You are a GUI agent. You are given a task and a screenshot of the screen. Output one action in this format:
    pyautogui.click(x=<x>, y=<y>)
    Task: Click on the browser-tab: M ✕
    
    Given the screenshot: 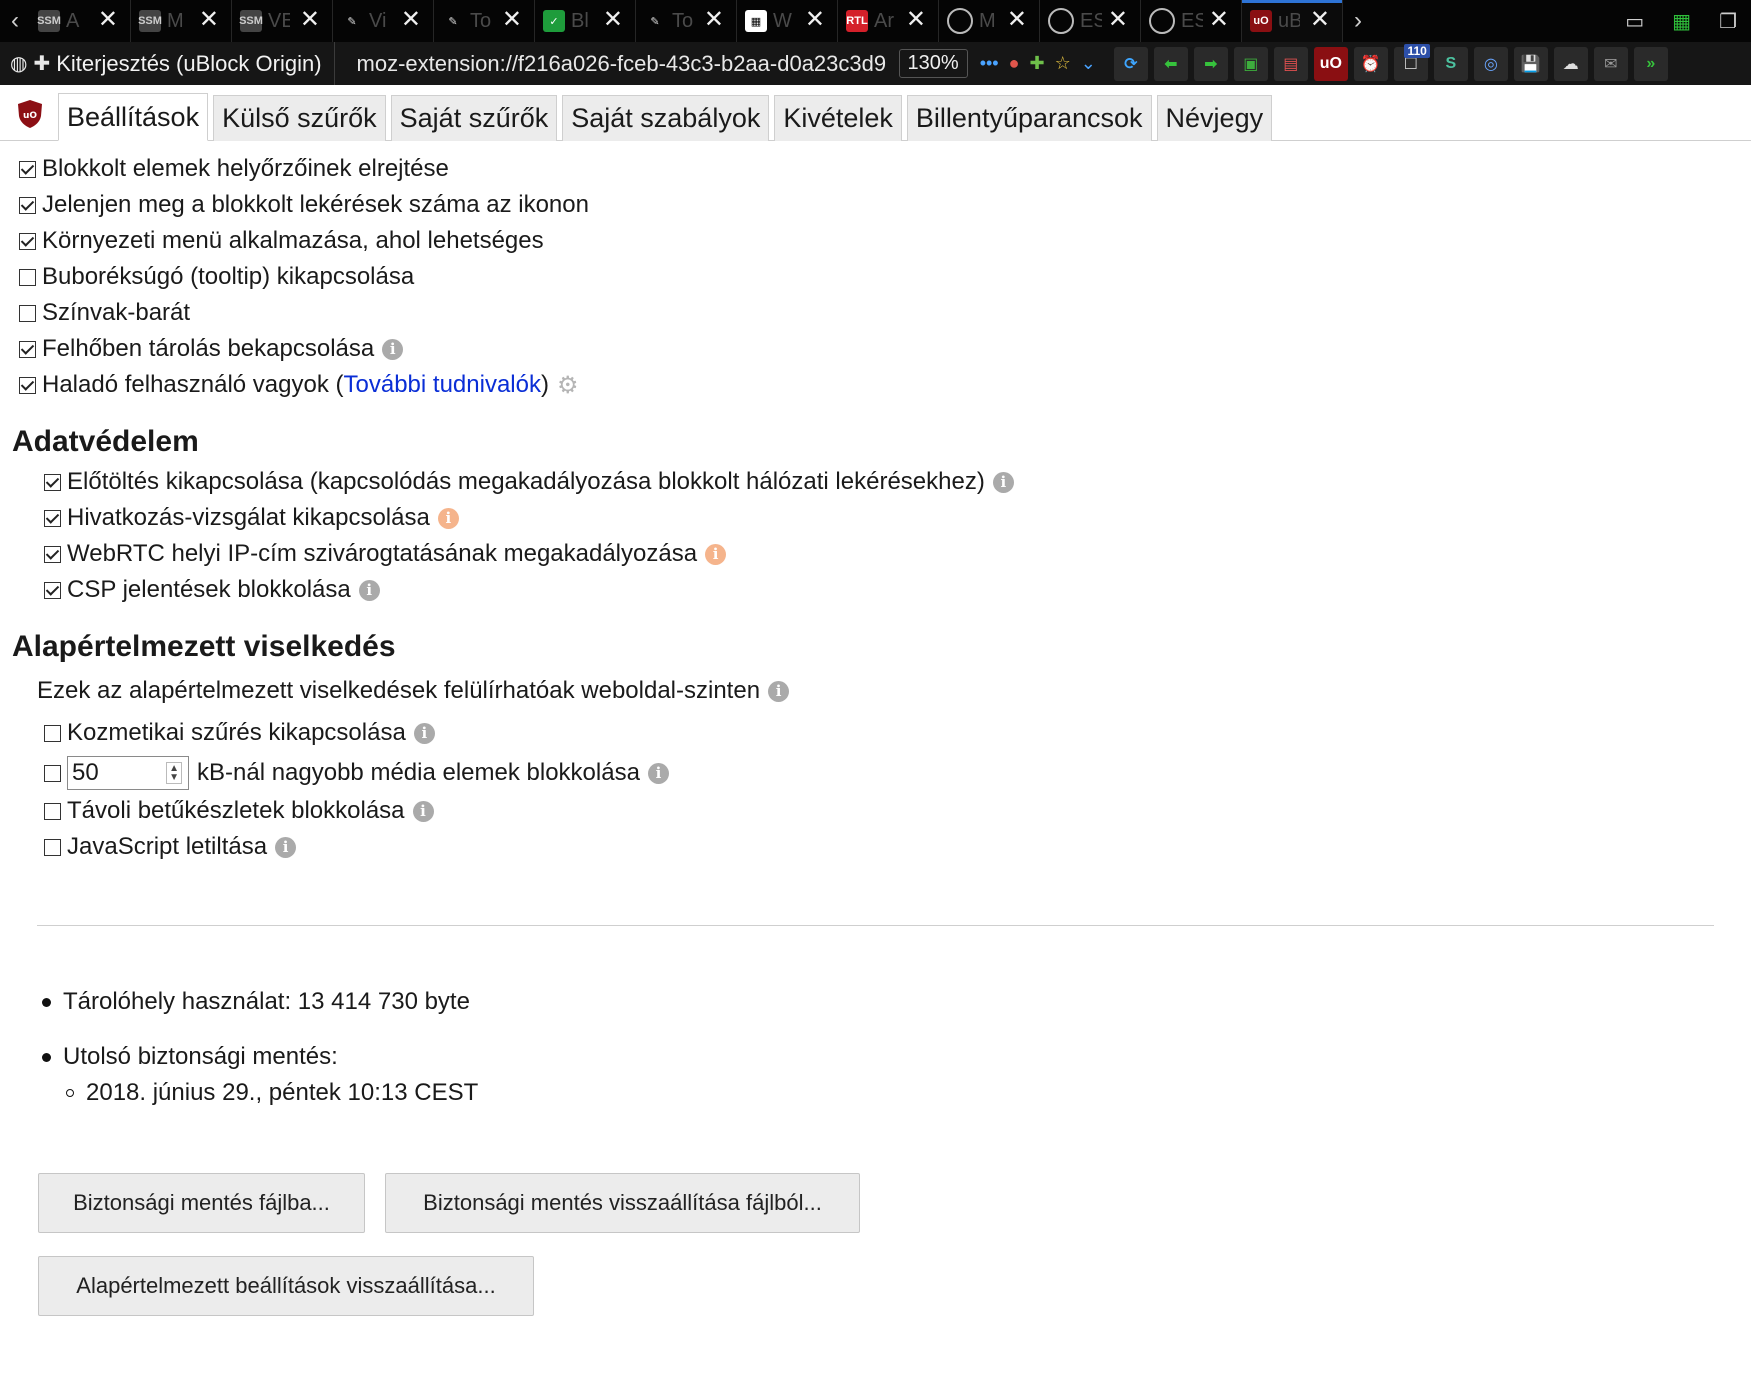 What is the action you would take?
    pyautogui.click(x=989, y=21)
    